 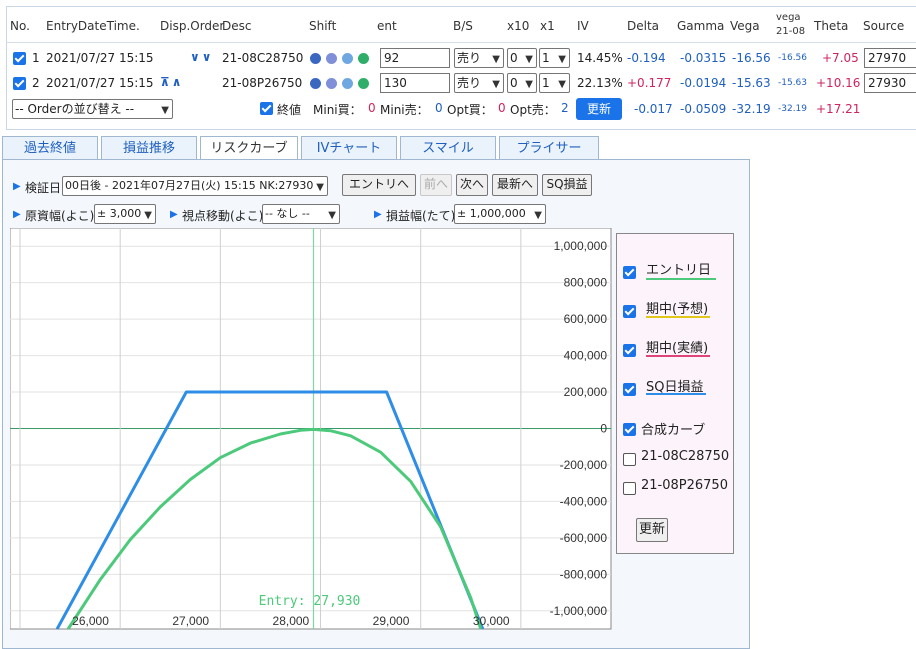 I want to click on legend-put-label: 21-08P26750, so click(x=684, y=485).